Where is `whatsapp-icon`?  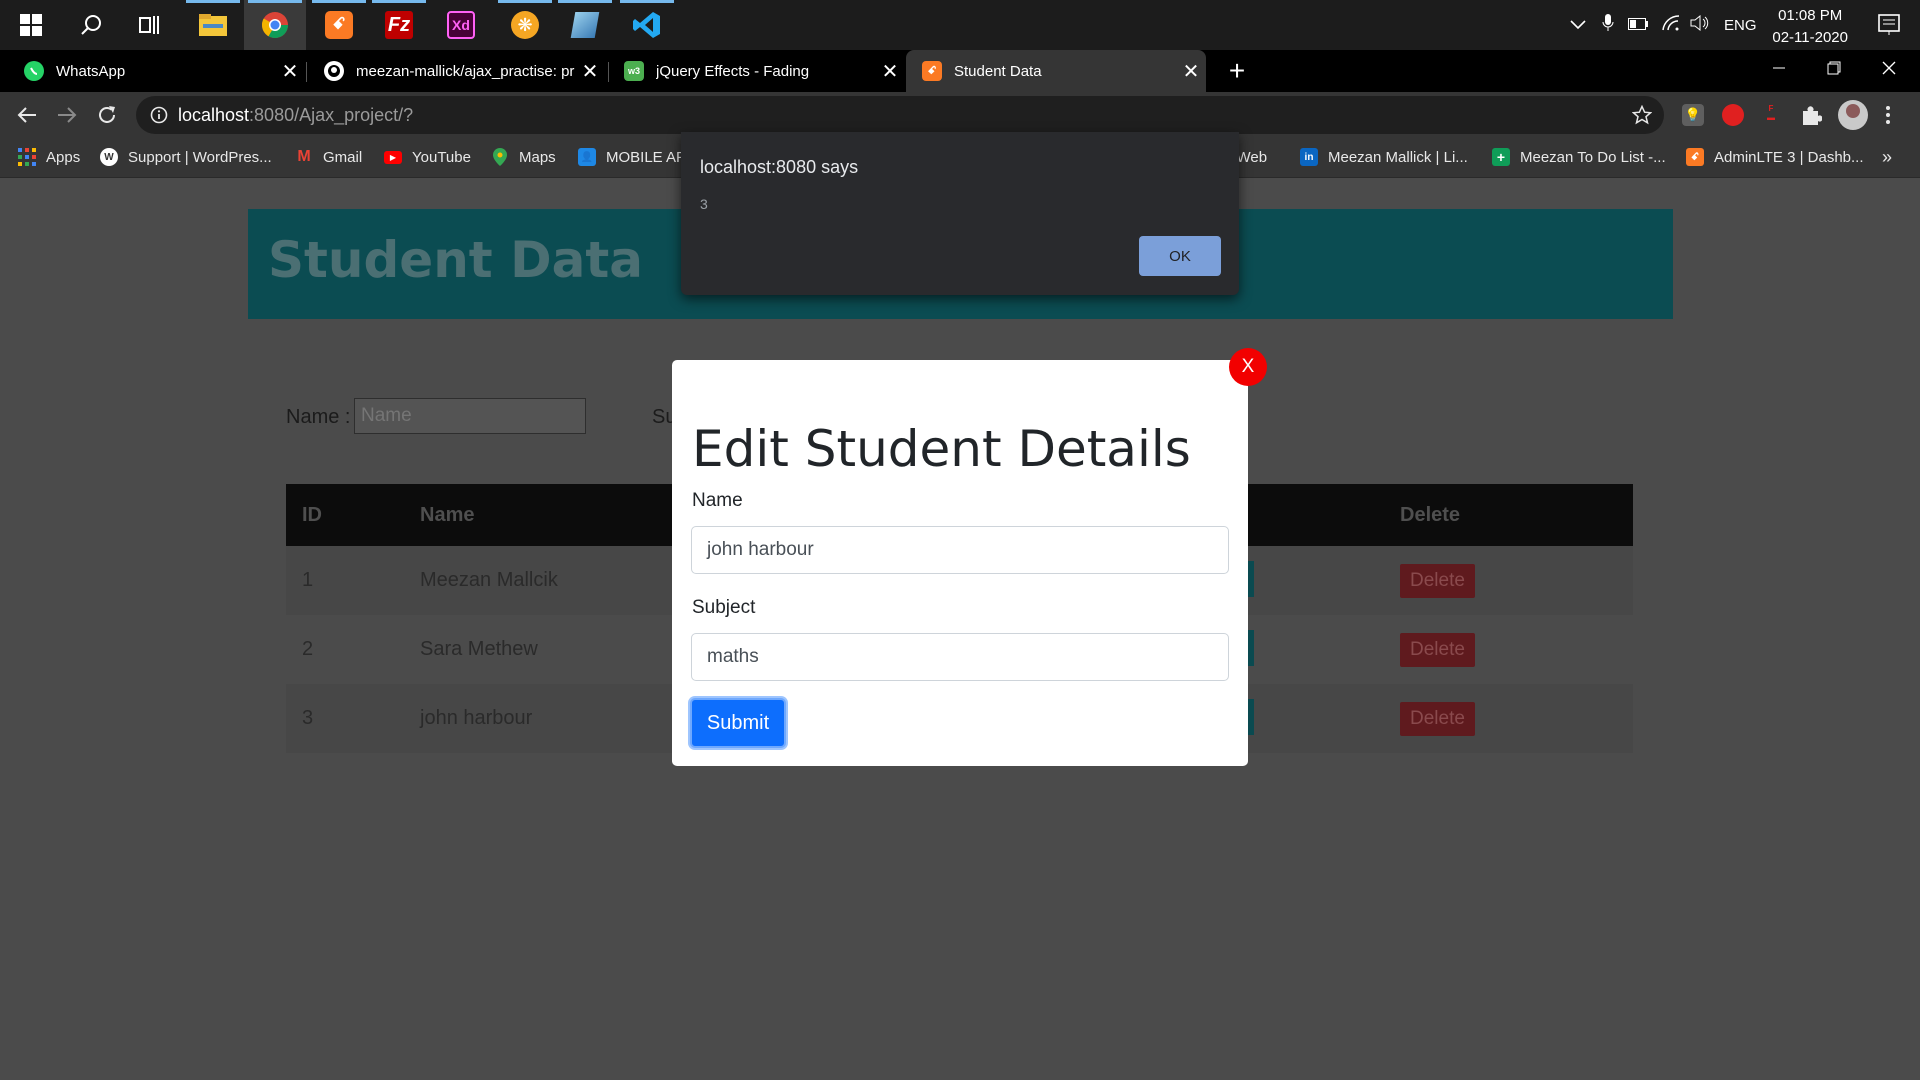
whatsapp-icon is located at coordinates (34, 71).